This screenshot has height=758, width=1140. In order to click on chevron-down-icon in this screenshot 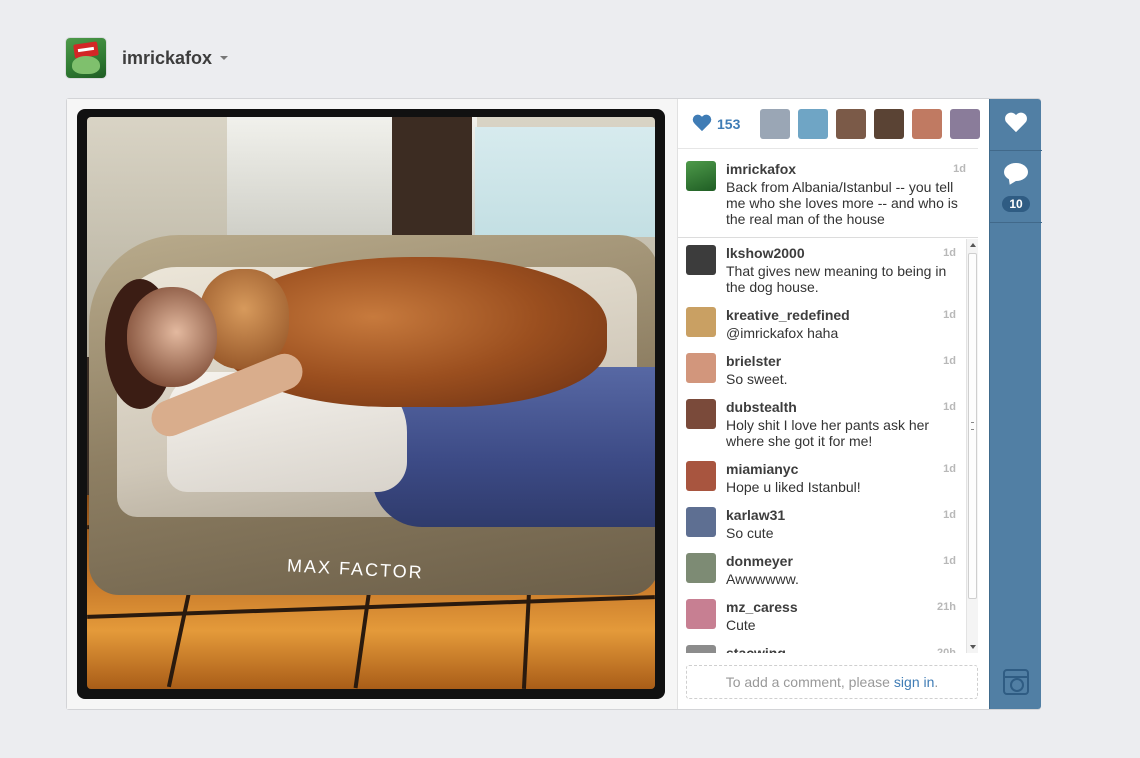, I will do `click(224, 58)`.